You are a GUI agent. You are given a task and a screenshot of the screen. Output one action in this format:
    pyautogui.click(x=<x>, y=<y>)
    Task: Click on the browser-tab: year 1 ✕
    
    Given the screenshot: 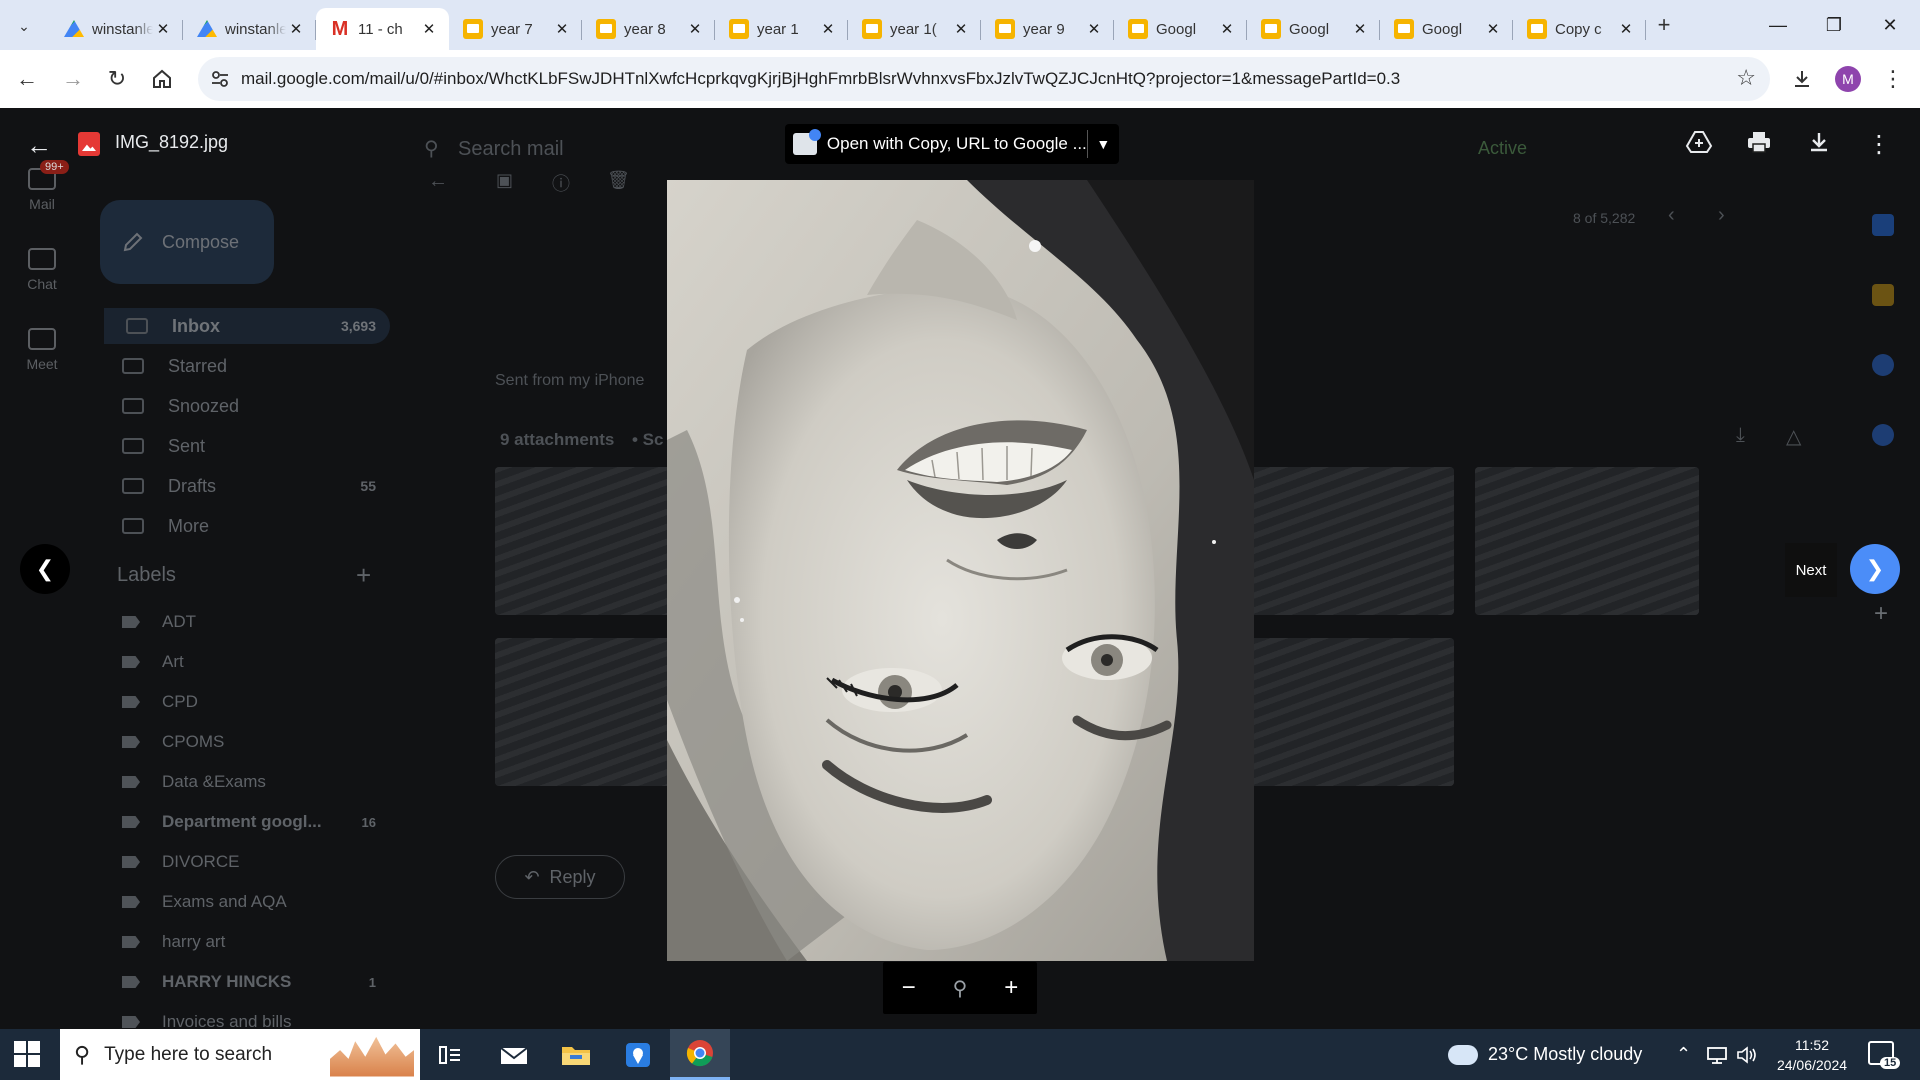 What is the action you would take?
    pyautogui.click(x=781, y=29)
    